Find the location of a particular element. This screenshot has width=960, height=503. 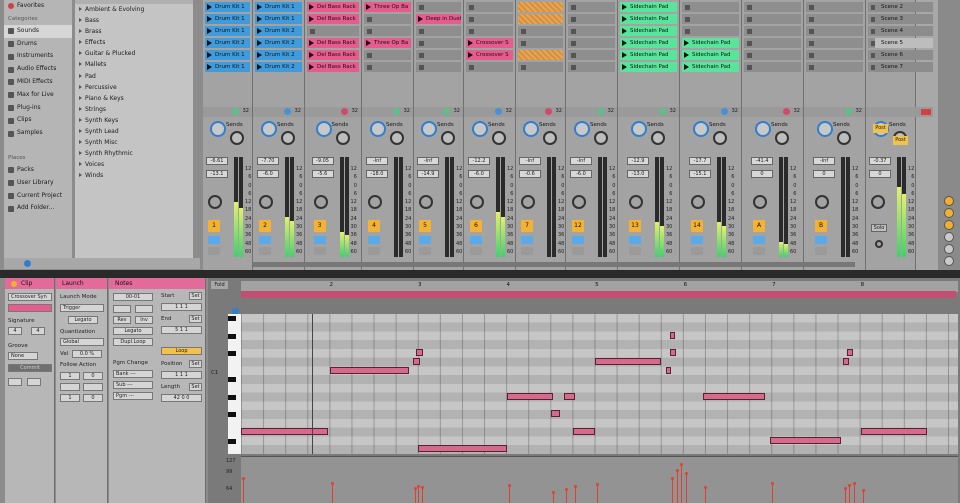

browser-file-item: Winds is located at coordinates (134, 175).